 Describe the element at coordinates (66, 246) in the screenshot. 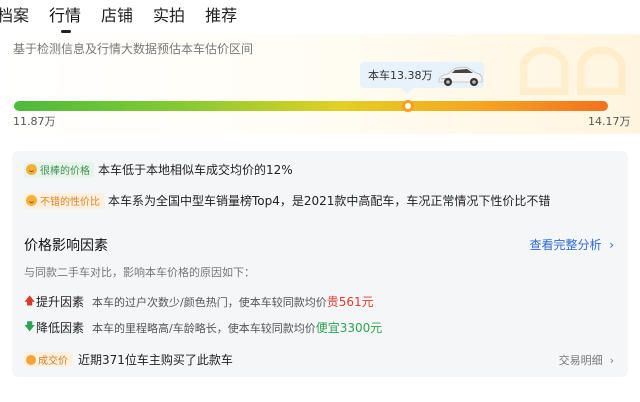

I see `factors-title: 价格影响因素` at that location.